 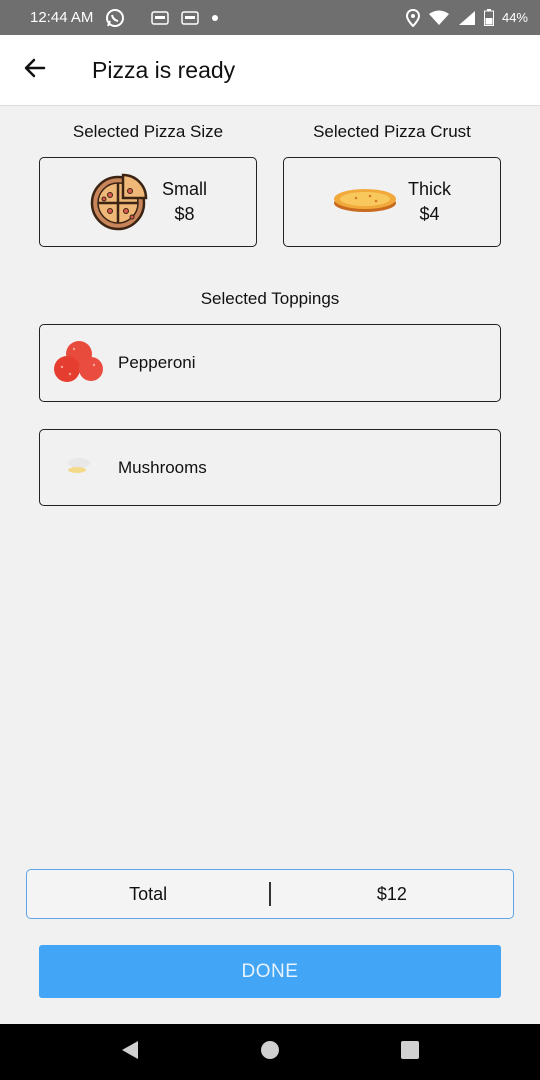 I want to click on battery-icon, so click(x=488, y=17).